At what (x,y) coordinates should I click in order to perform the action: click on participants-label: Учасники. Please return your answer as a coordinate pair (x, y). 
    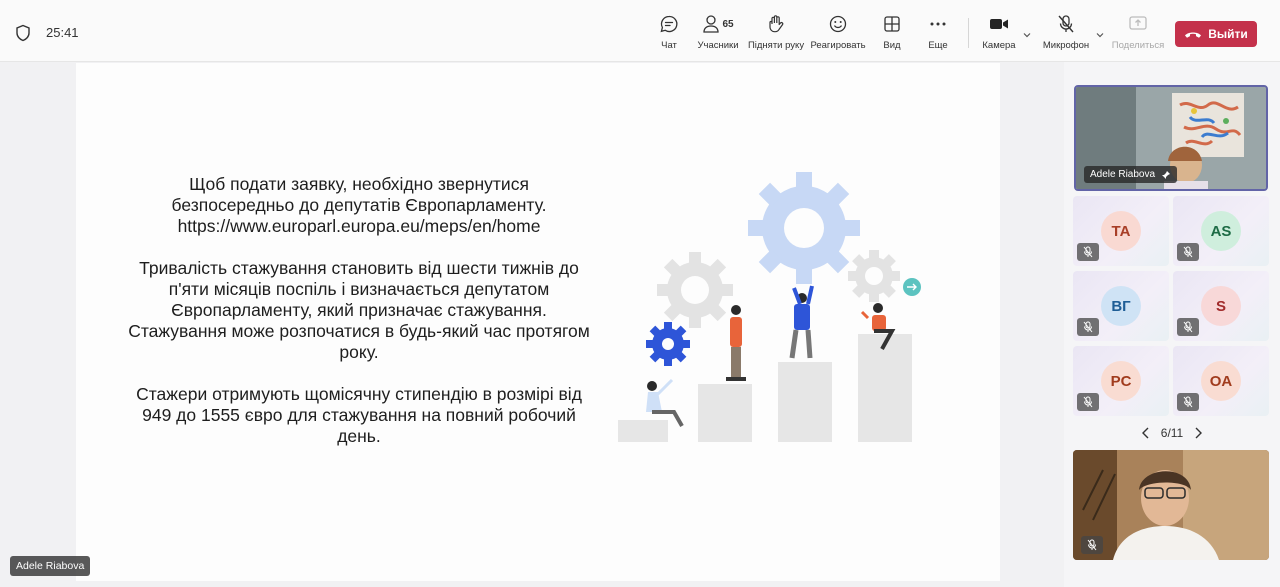
    Looking at the image, I should click on (718, 45).